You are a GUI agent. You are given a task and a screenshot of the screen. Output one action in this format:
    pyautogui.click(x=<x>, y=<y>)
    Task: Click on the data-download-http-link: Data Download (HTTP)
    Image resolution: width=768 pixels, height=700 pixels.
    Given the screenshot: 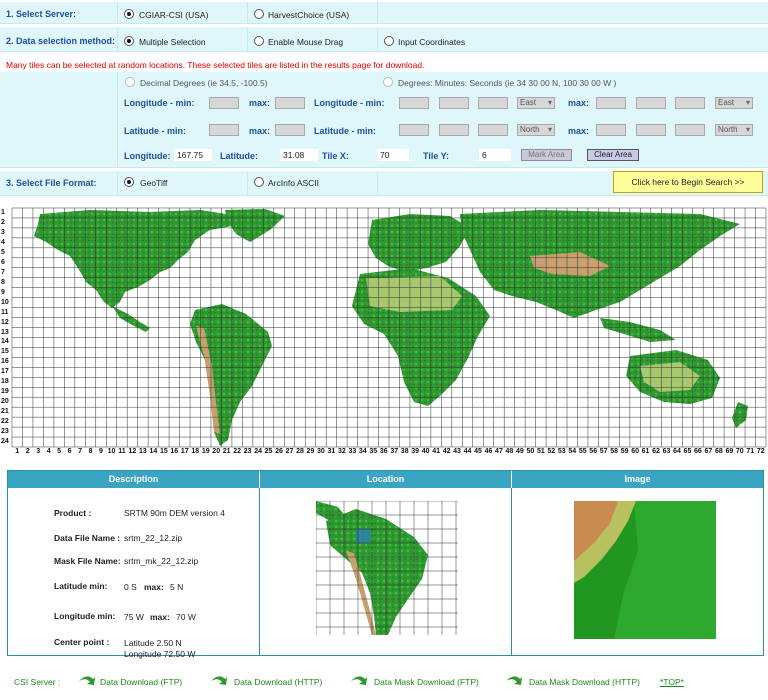 What is the action you would take?
    pyautogui.click(x=278, y=682)
    